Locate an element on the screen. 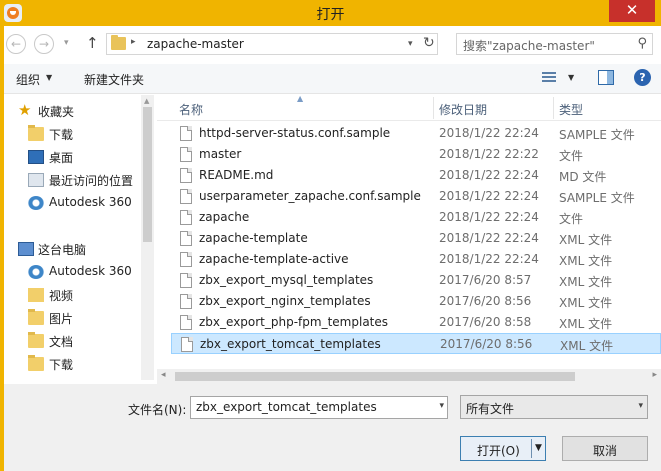 This screenshot has height=471, width=661. view-options-icon is located at coordinates (551, 78).